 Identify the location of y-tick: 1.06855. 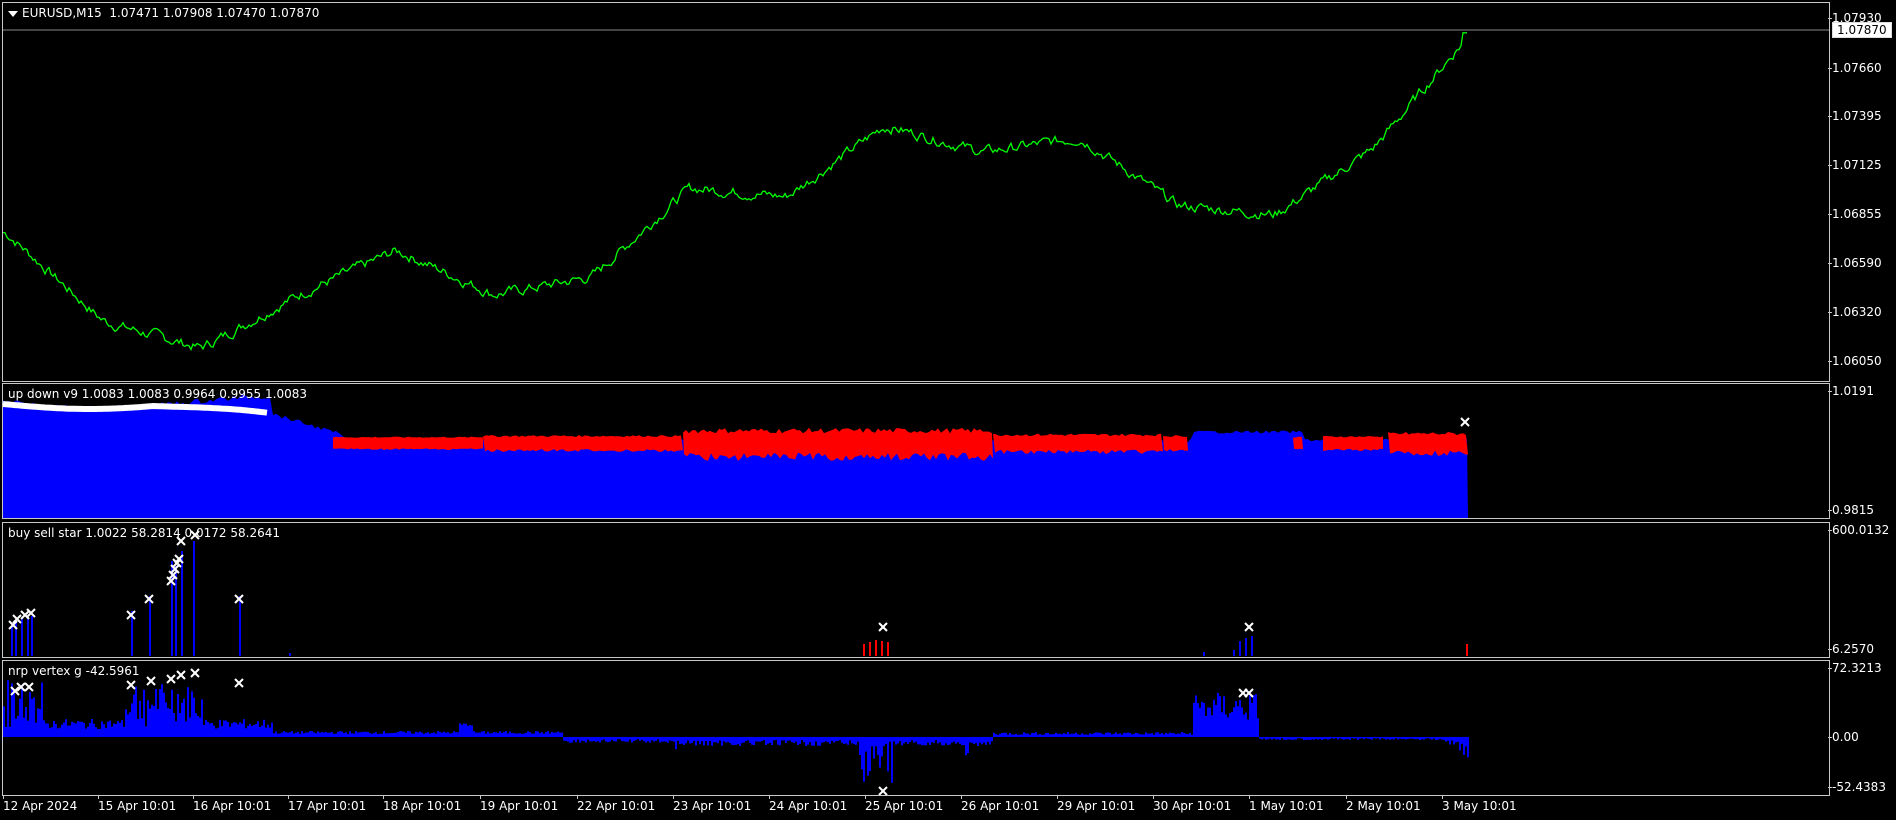
(1855, 214).